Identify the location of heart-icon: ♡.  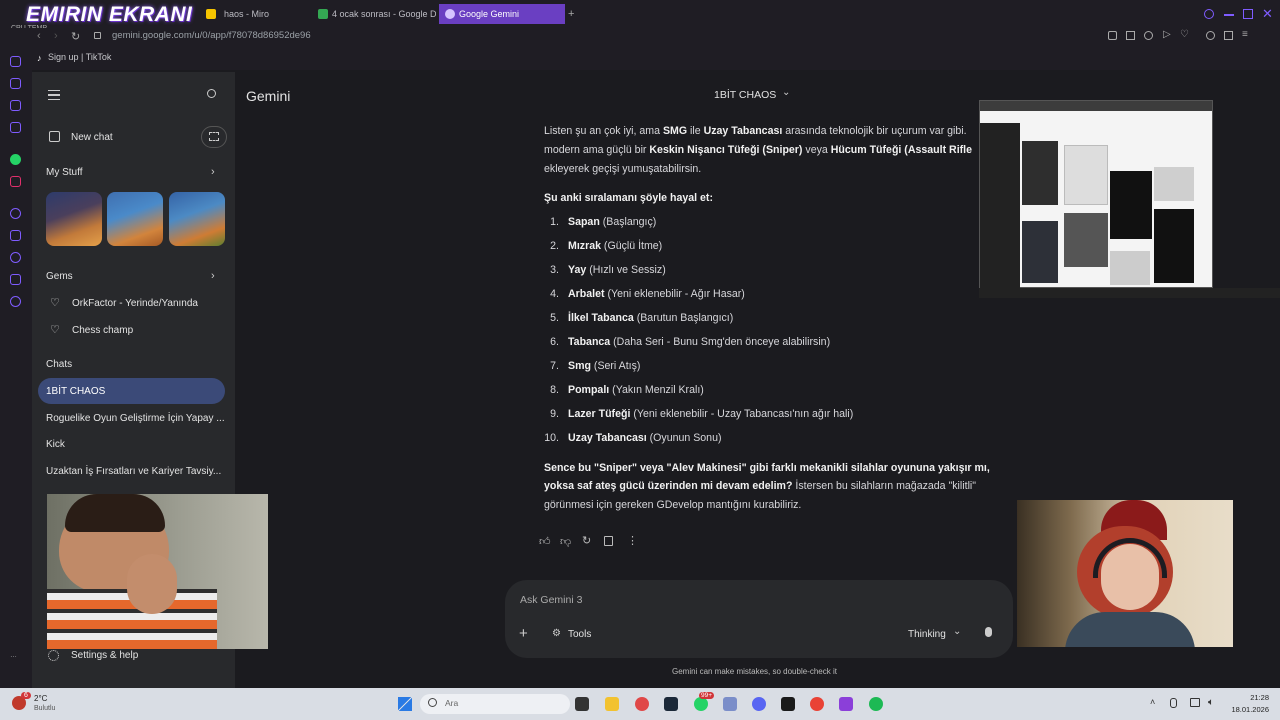
(1184, 34).